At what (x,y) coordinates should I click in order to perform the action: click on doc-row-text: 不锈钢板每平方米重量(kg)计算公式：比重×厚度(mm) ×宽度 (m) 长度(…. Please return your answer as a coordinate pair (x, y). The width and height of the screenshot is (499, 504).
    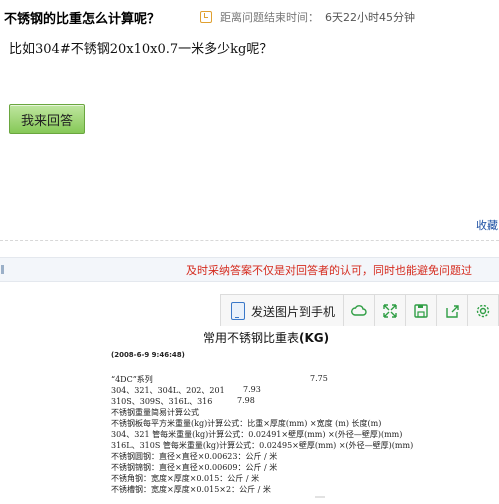
    Looking at the image, I should click on (246, 423).